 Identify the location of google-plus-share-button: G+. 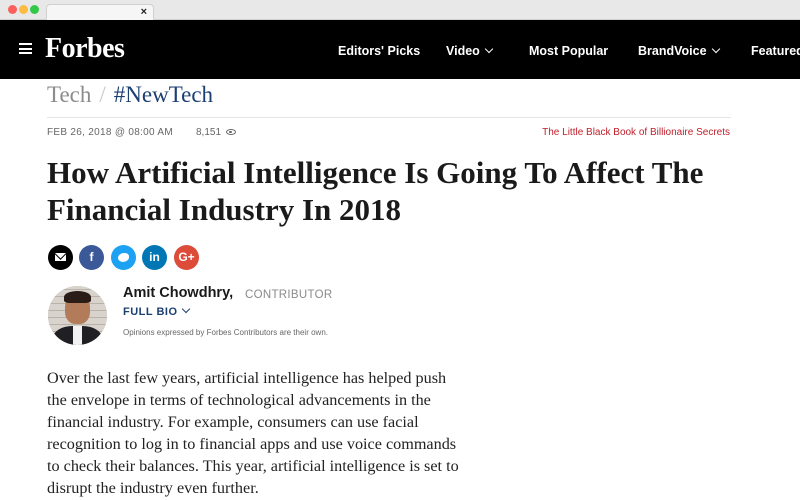
(186, 257).